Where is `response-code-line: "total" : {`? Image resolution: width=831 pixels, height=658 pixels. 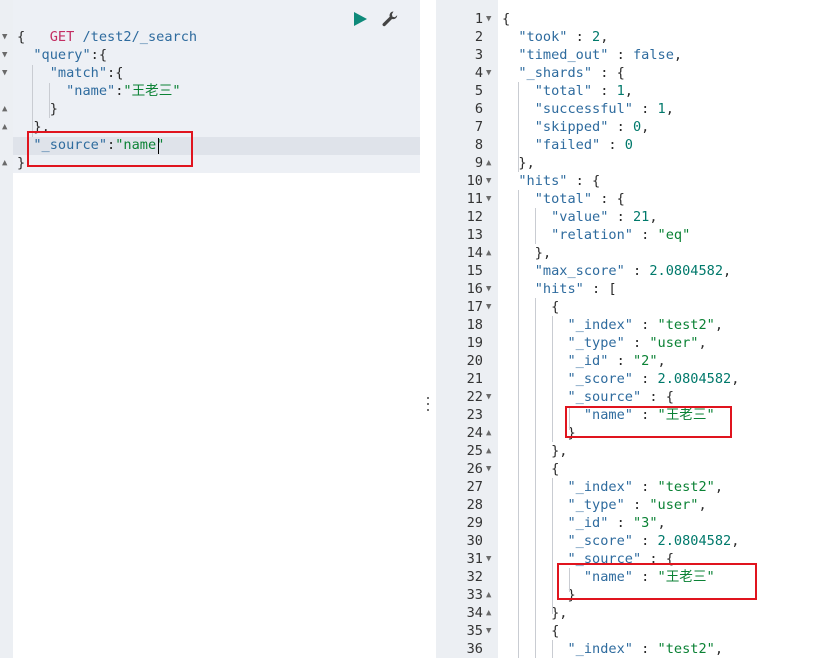
response-code-line: "total" : { is located at coordinates (579, 199).